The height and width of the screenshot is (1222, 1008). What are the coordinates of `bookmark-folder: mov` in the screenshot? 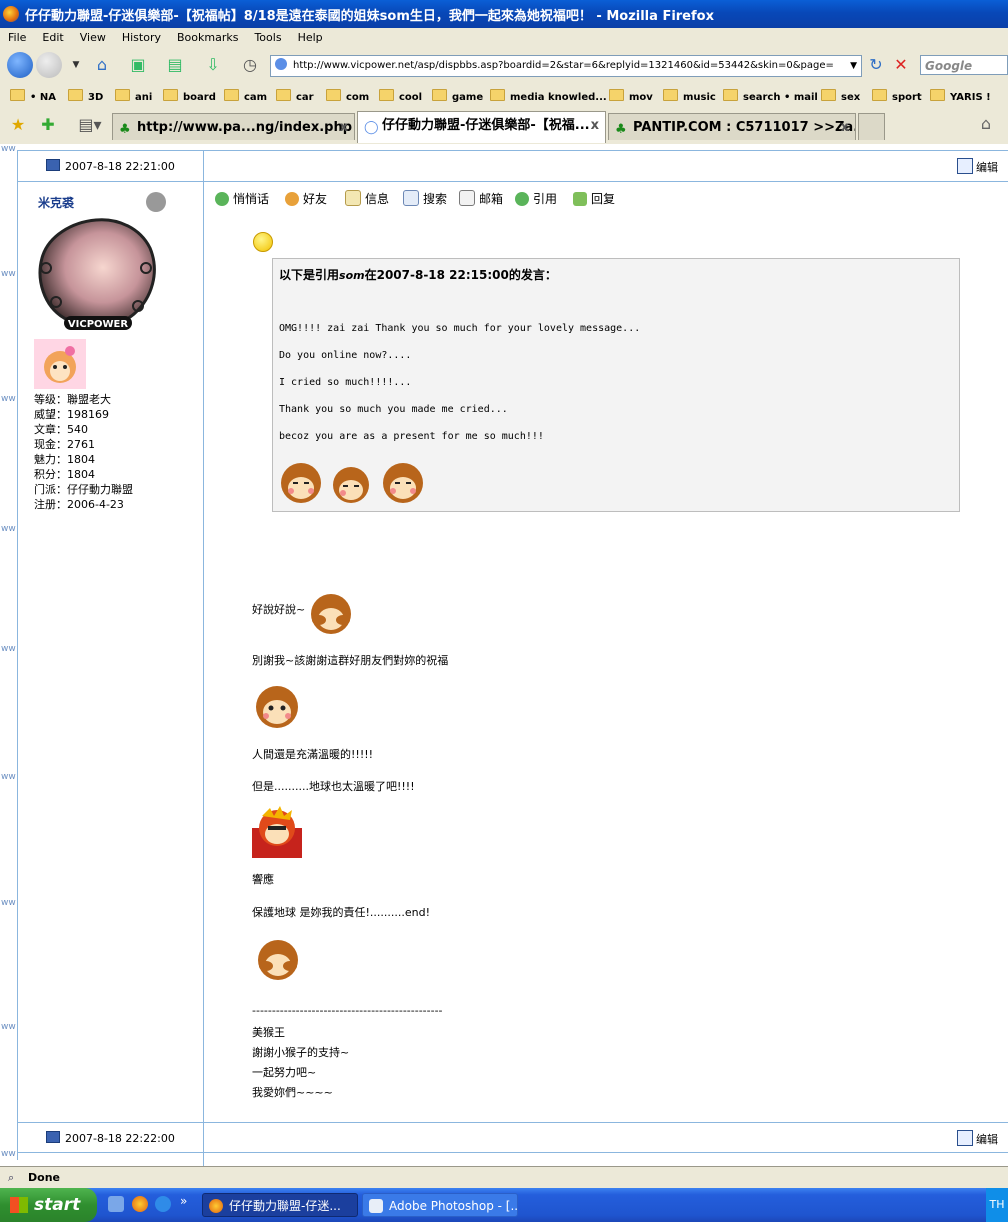 It's located at (631, 96).